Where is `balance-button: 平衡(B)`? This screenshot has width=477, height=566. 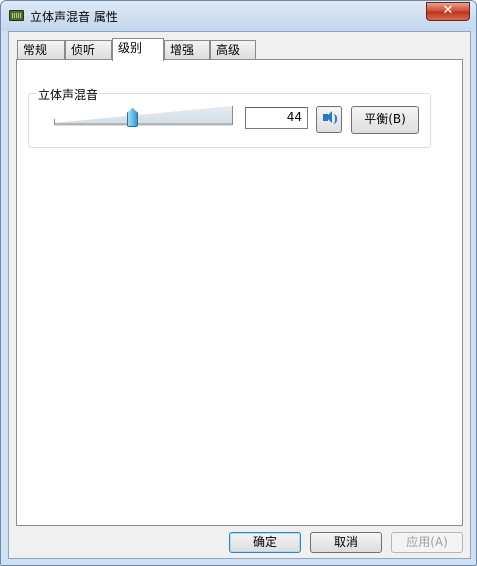
balance-button: 平衡(B) is located at coordinates (385, 120).